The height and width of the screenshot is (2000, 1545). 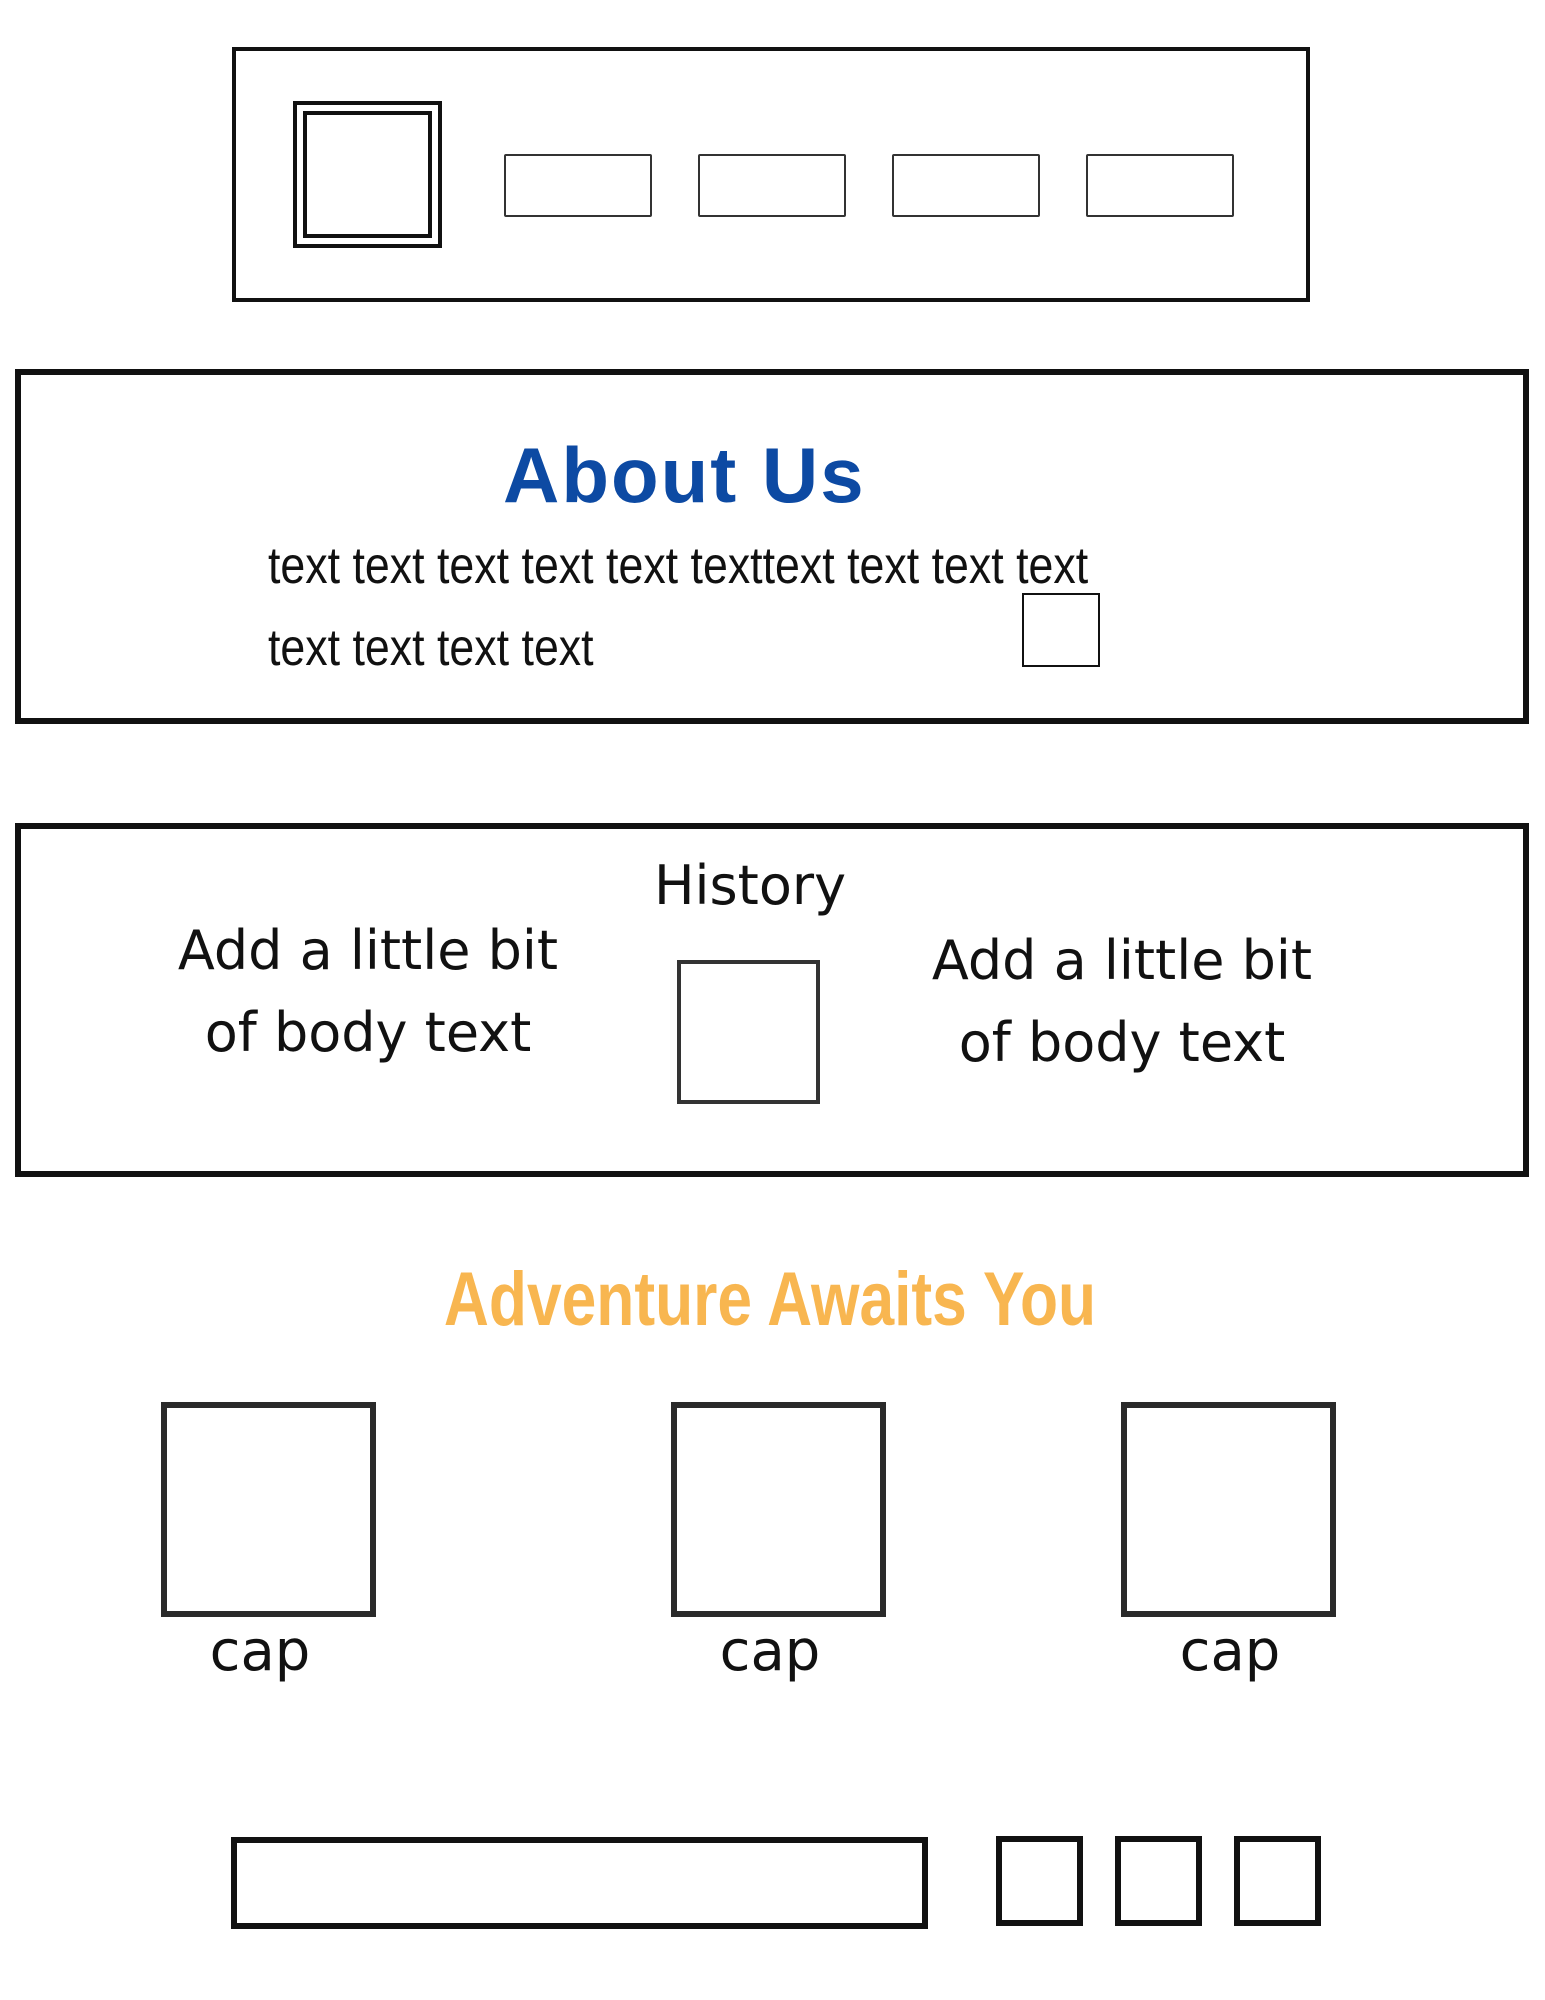 I want to click on history-body-left: Add a little bit of body text, so click(x=368, y=992).